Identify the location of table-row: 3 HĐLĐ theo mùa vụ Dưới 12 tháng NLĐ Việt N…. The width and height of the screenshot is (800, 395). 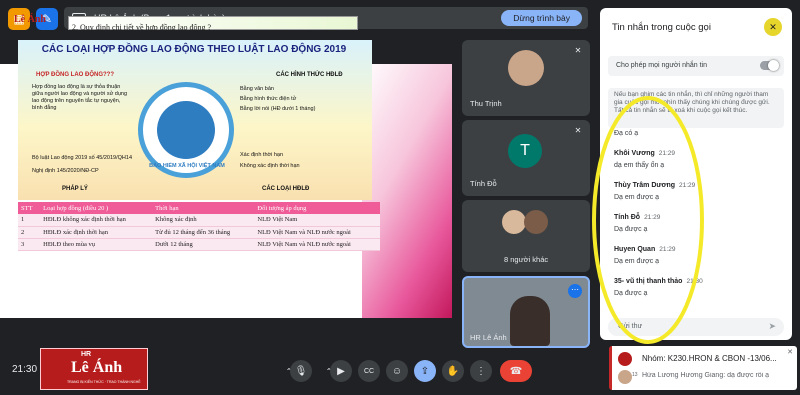
(199, 244).